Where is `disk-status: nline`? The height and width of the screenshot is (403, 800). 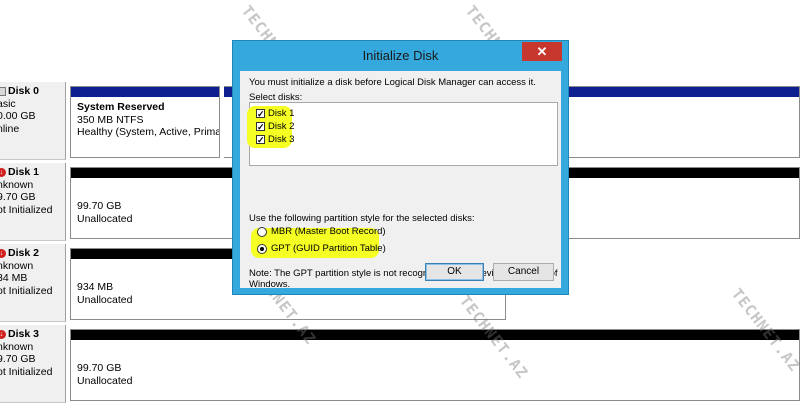 disk-status: nline is located at coordinates (10, 128).